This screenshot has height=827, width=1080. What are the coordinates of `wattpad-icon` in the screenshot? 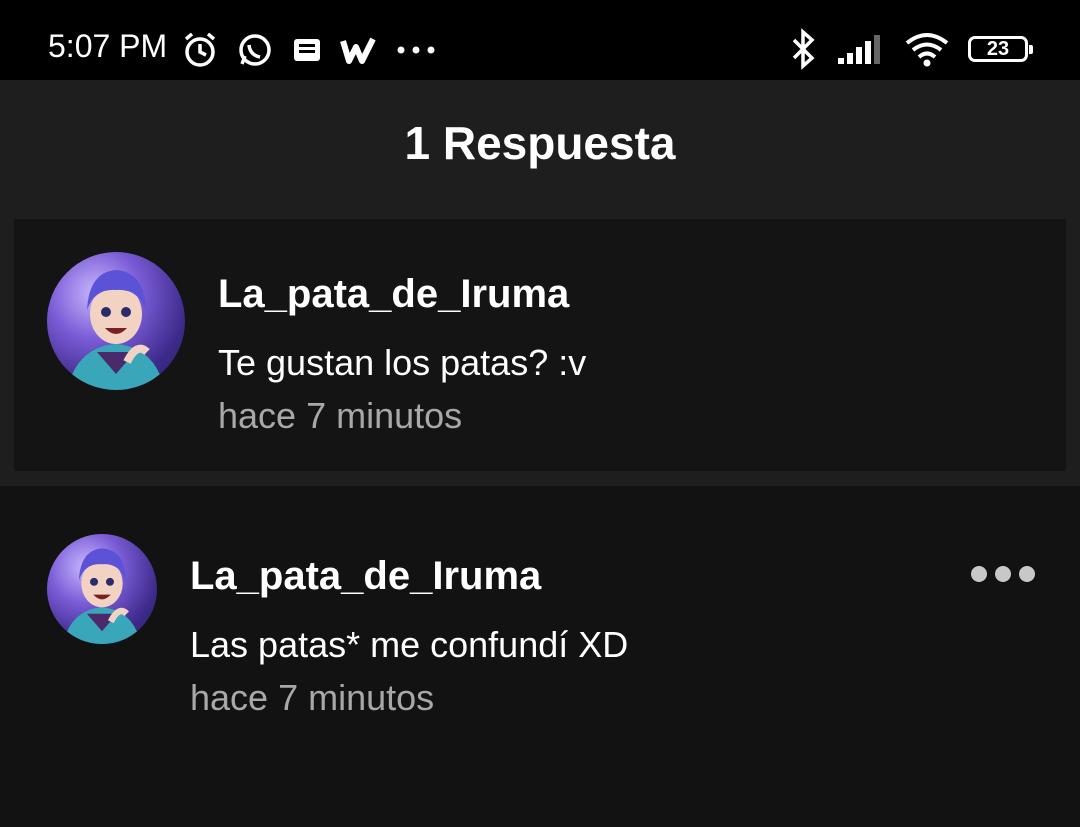 It's located at (358, 50).